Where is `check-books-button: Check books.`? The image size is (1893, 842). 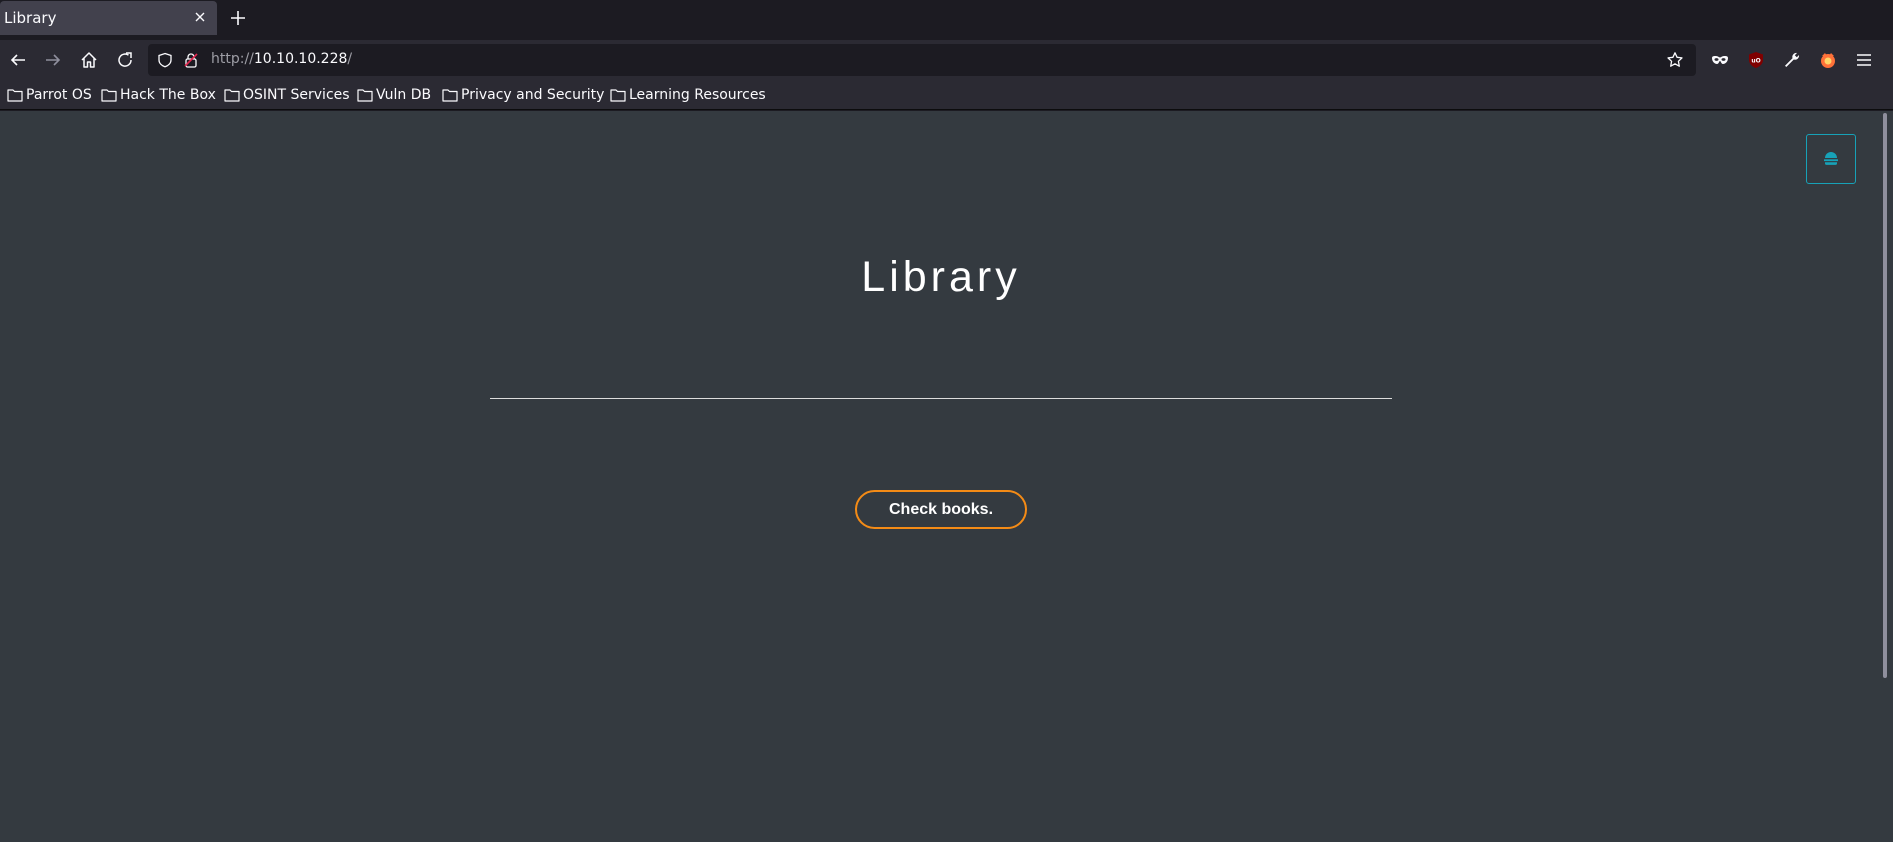 check-books-button: Check books. is located at coordinates (941, 509).